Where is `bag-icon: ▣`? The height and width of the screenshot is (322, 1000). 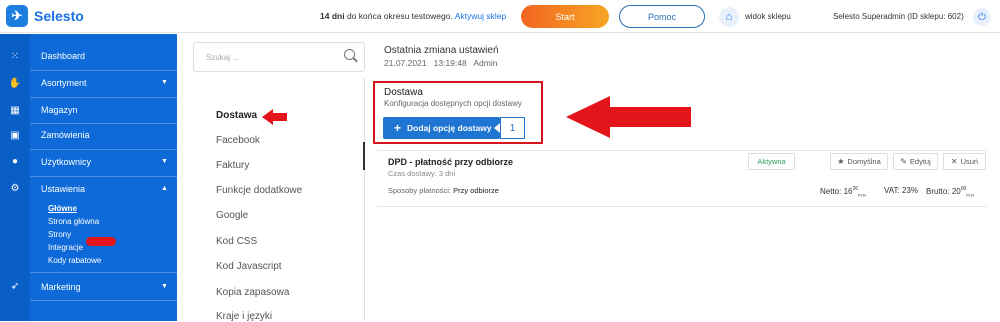
bag-icon: ▣ is located at coordinates (15, 135).